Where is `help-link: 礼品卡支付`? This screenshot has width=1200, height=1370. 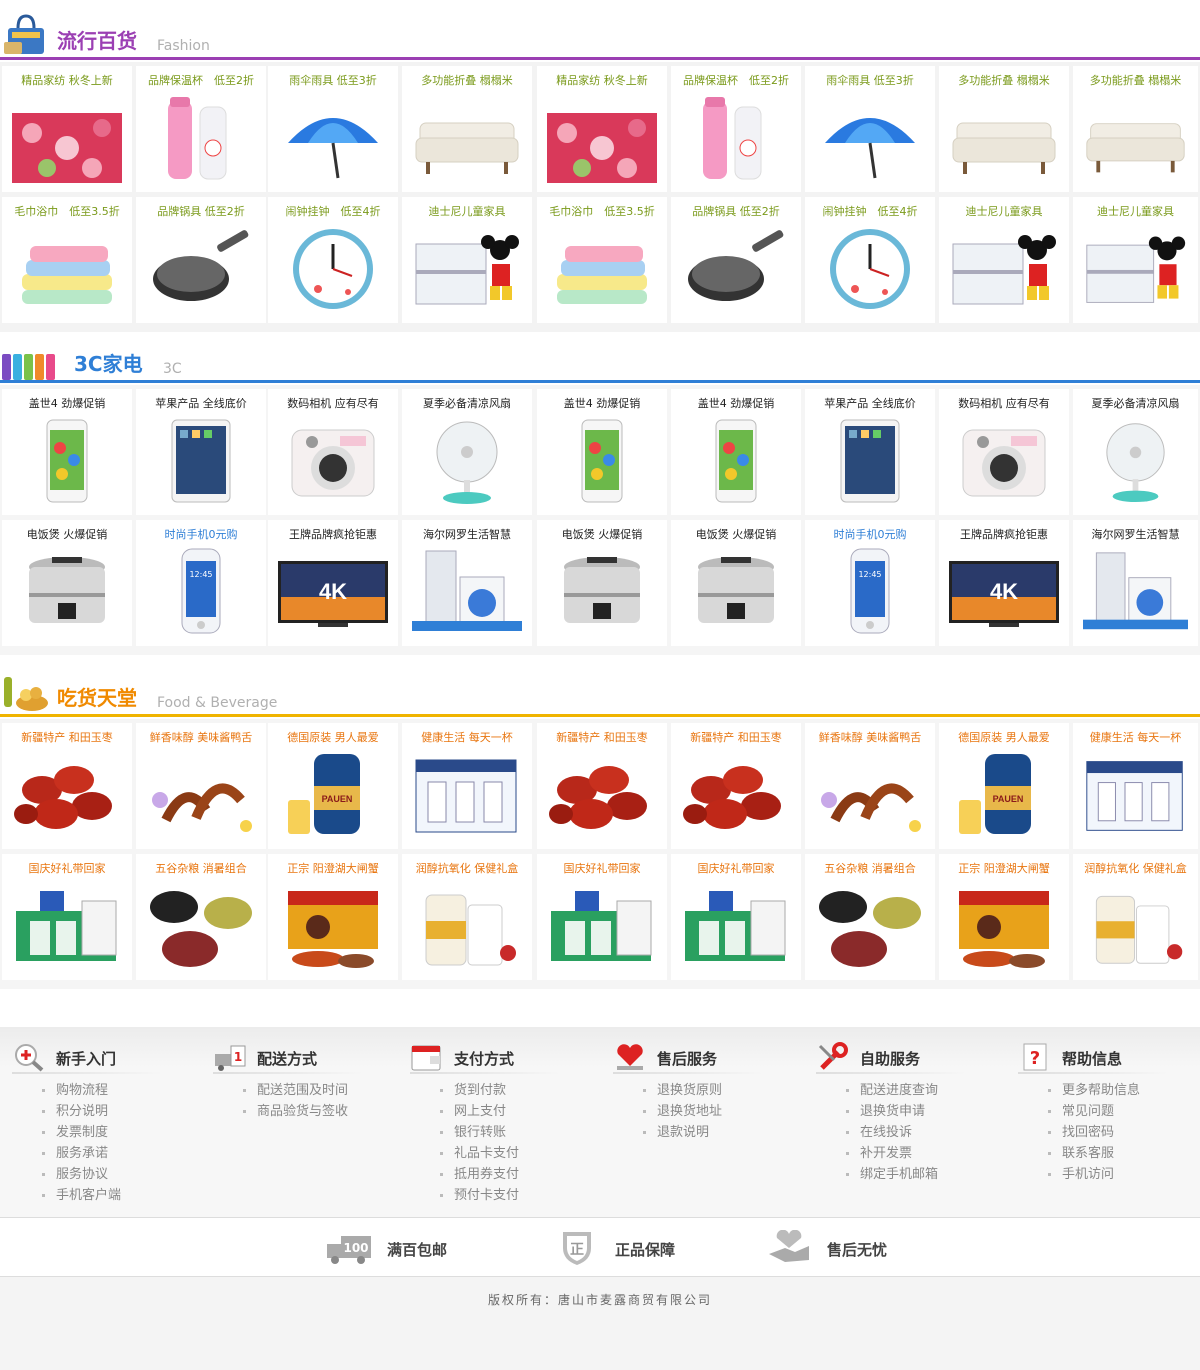
help-link: 礼品卡支付 is located at coordinates (479, 1153).